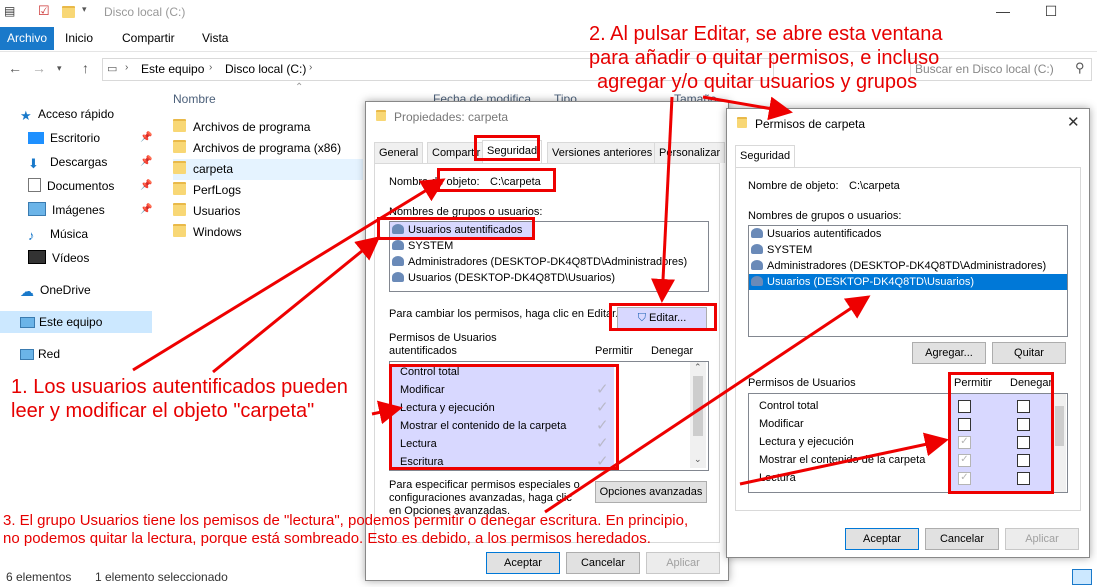 The height and width of the screenshot is (587, 1097). What do you see at coordinates (289, 275) in the screenshot?
I see `arrow-1a` at bounding box center [289, 275].